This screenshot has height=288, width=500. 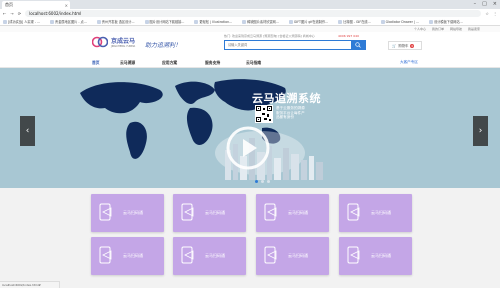 What do you see at coordinates (474, 29) in the screenshot?
I see `topbar-link: 我是卖家` at bounding box center [474, 29].